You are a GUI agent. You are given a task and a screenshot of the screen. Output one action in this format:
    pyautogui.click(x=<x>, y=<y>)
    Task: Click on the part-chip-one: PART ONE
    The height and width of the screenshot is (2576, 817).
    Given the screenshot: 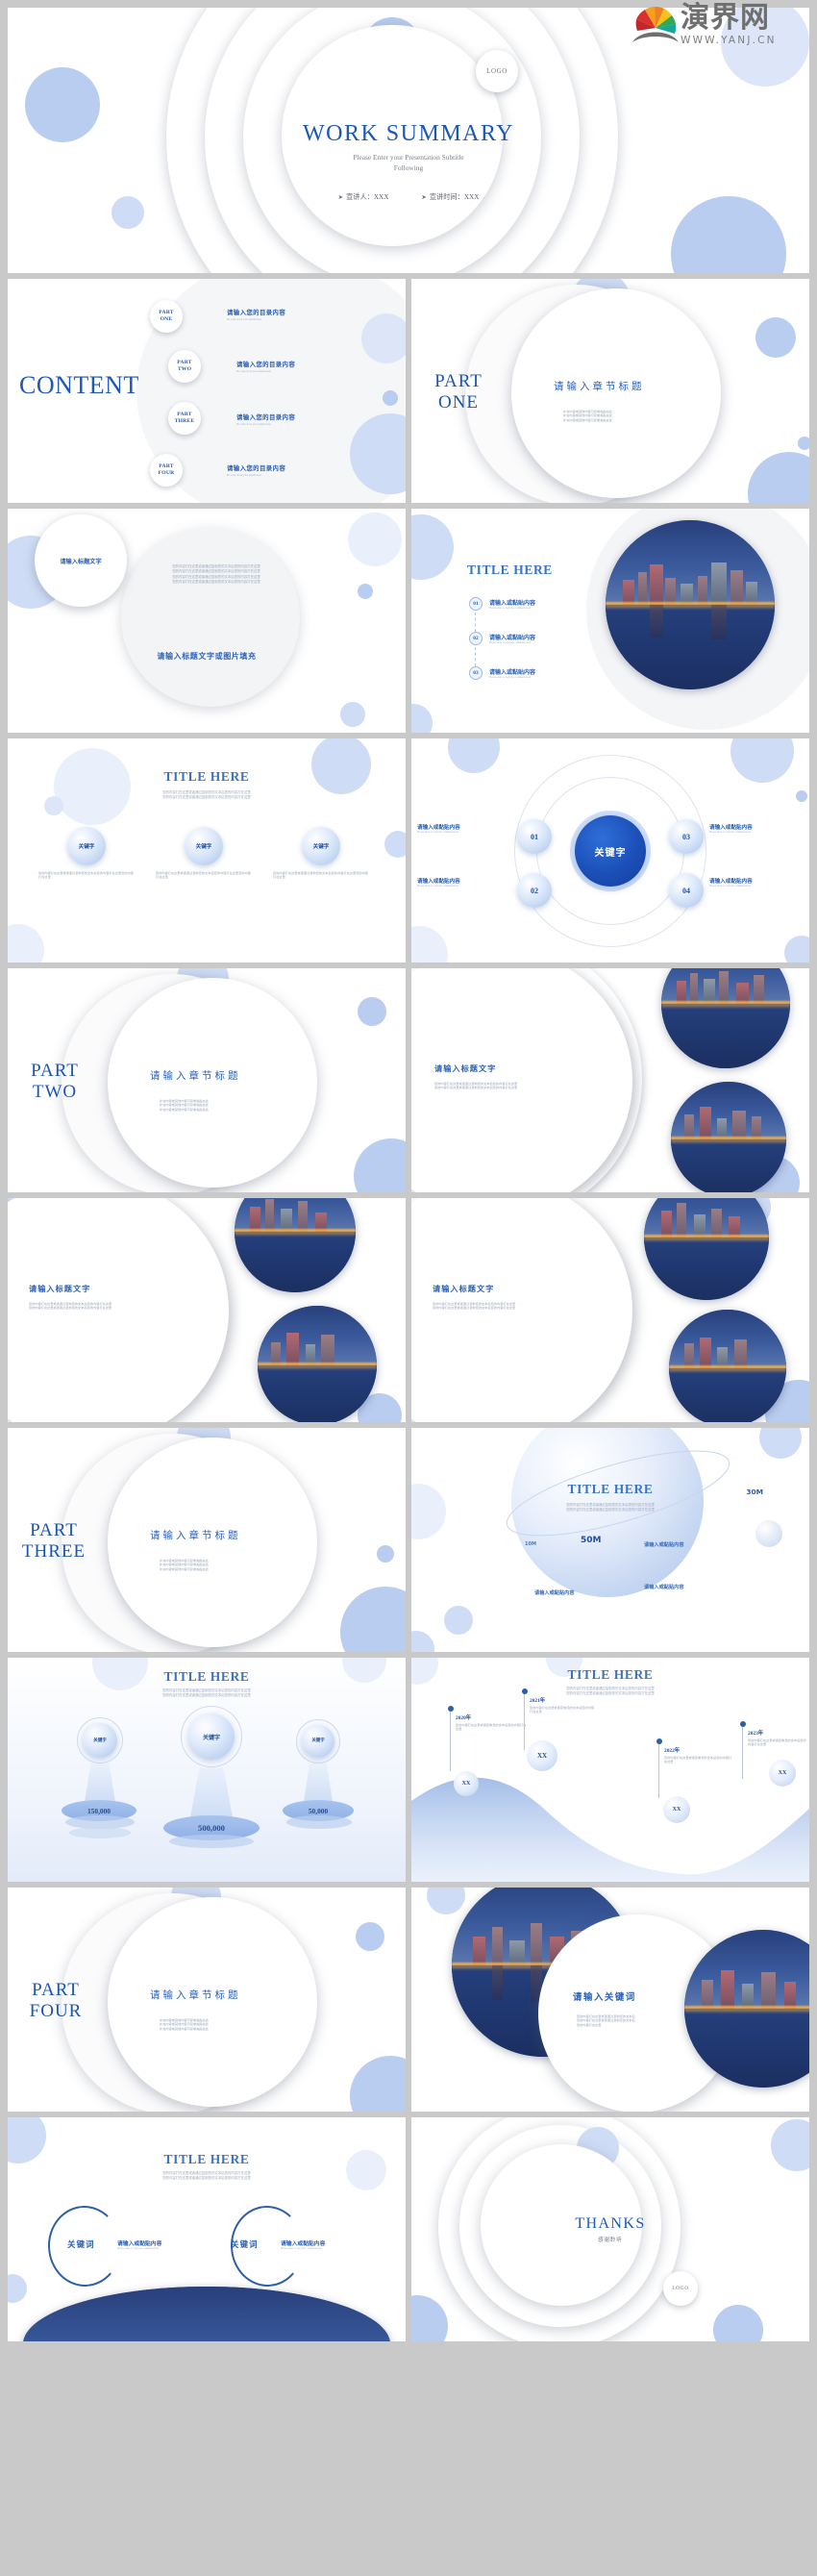 What is the action you would take?
    pyautogui.click(x=166, y=316)
    